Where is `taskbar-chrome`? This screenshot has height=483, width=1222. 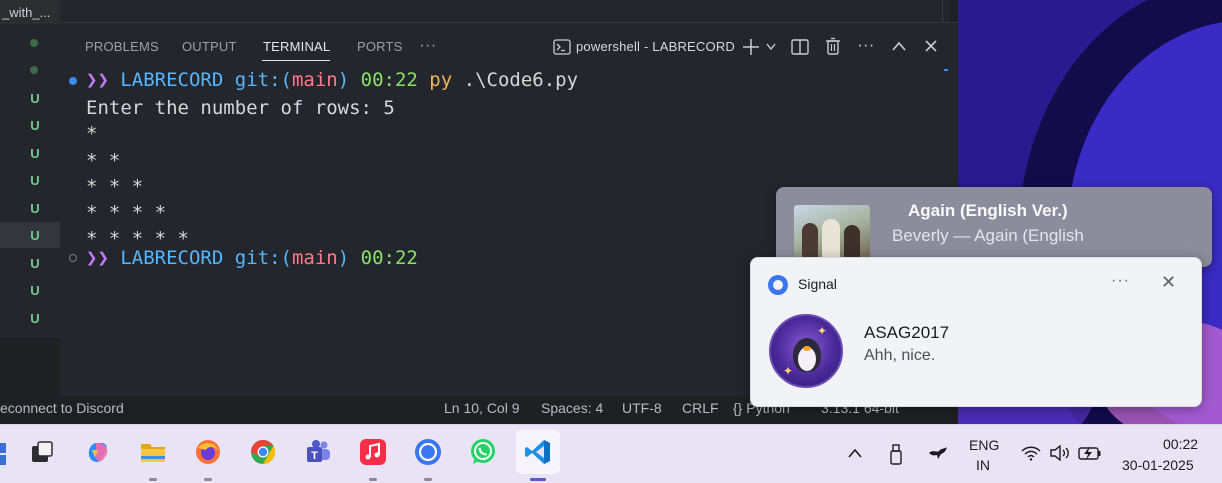 taskbar-chrome is located at coordinates (263, 452).